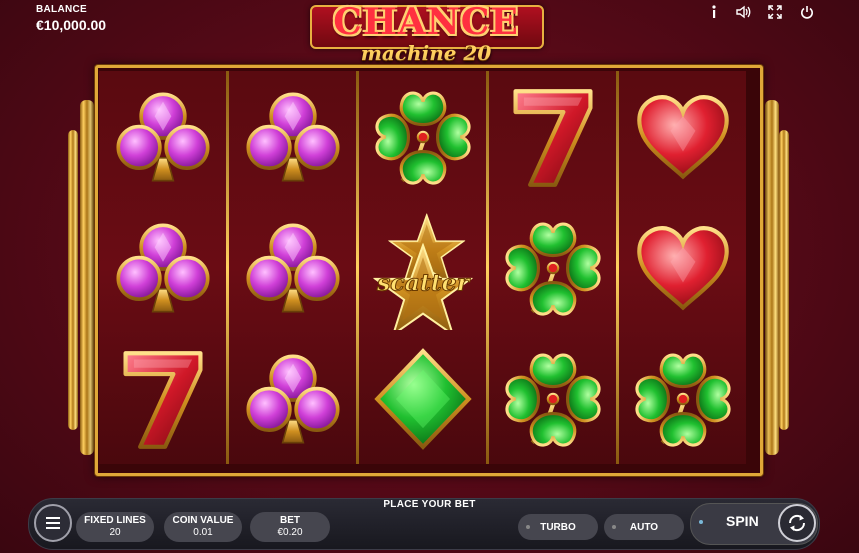  I want to click on logo-title: CHANCE, so click(426, 22).